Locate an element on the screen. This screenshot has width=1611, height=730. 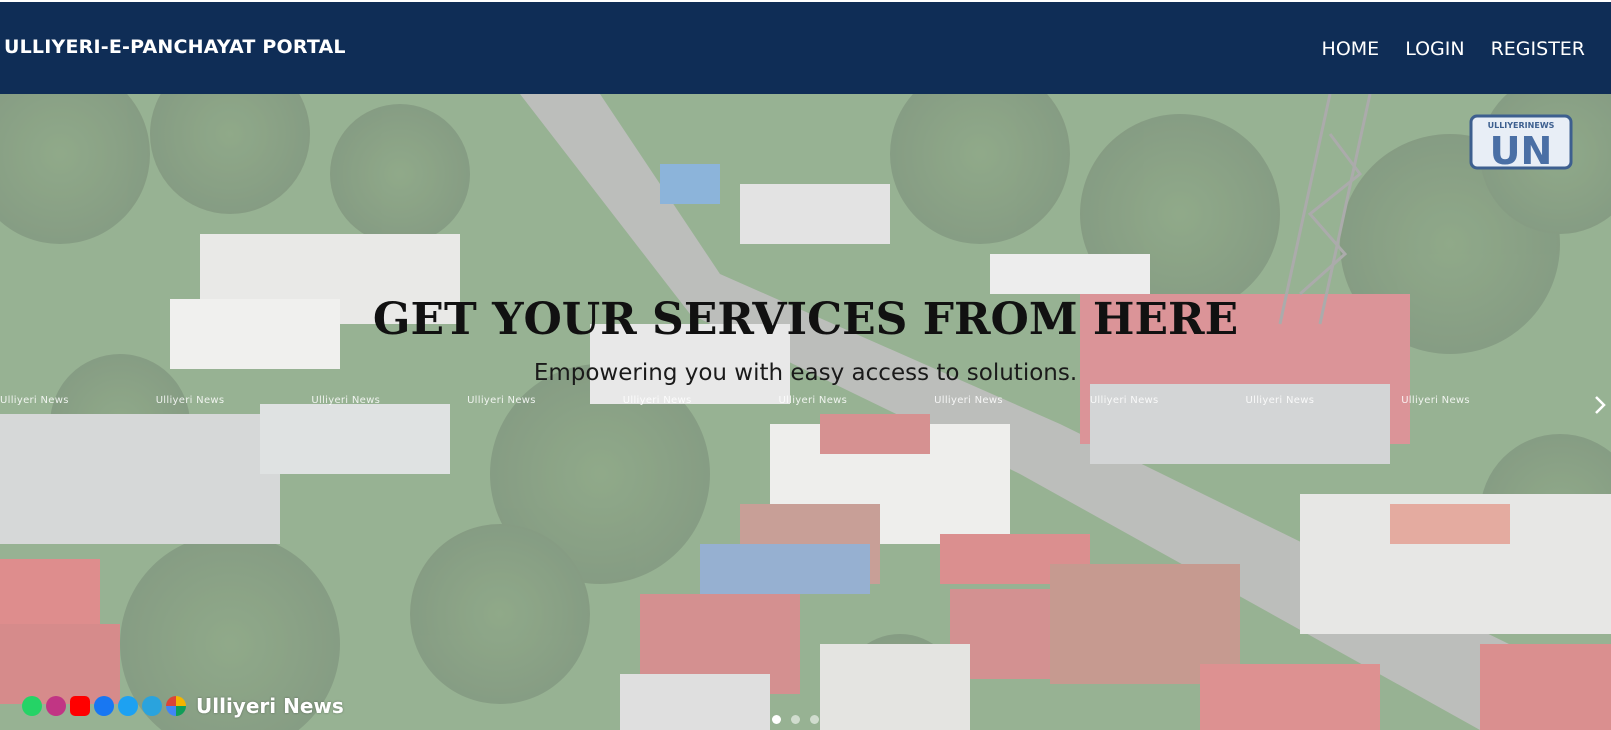
nav-register-link: REGISTER is located at coordinates (1538, 49).